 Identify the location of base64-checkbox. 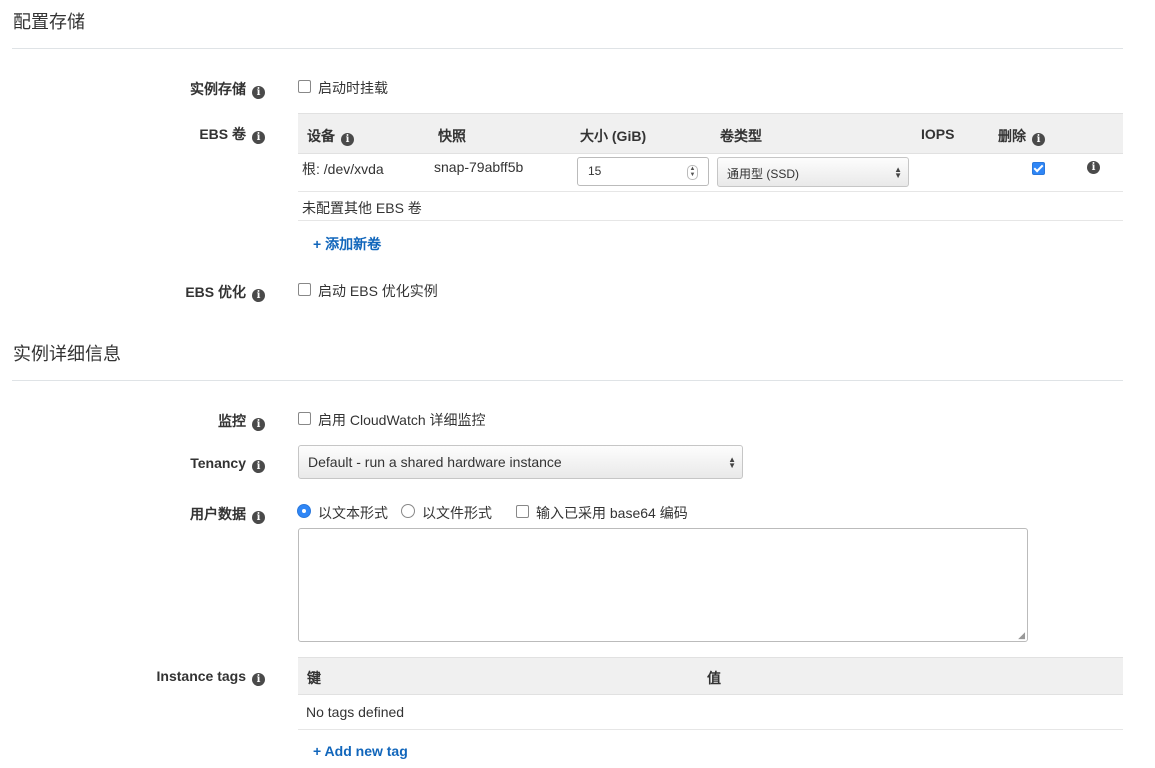
(522, 511).